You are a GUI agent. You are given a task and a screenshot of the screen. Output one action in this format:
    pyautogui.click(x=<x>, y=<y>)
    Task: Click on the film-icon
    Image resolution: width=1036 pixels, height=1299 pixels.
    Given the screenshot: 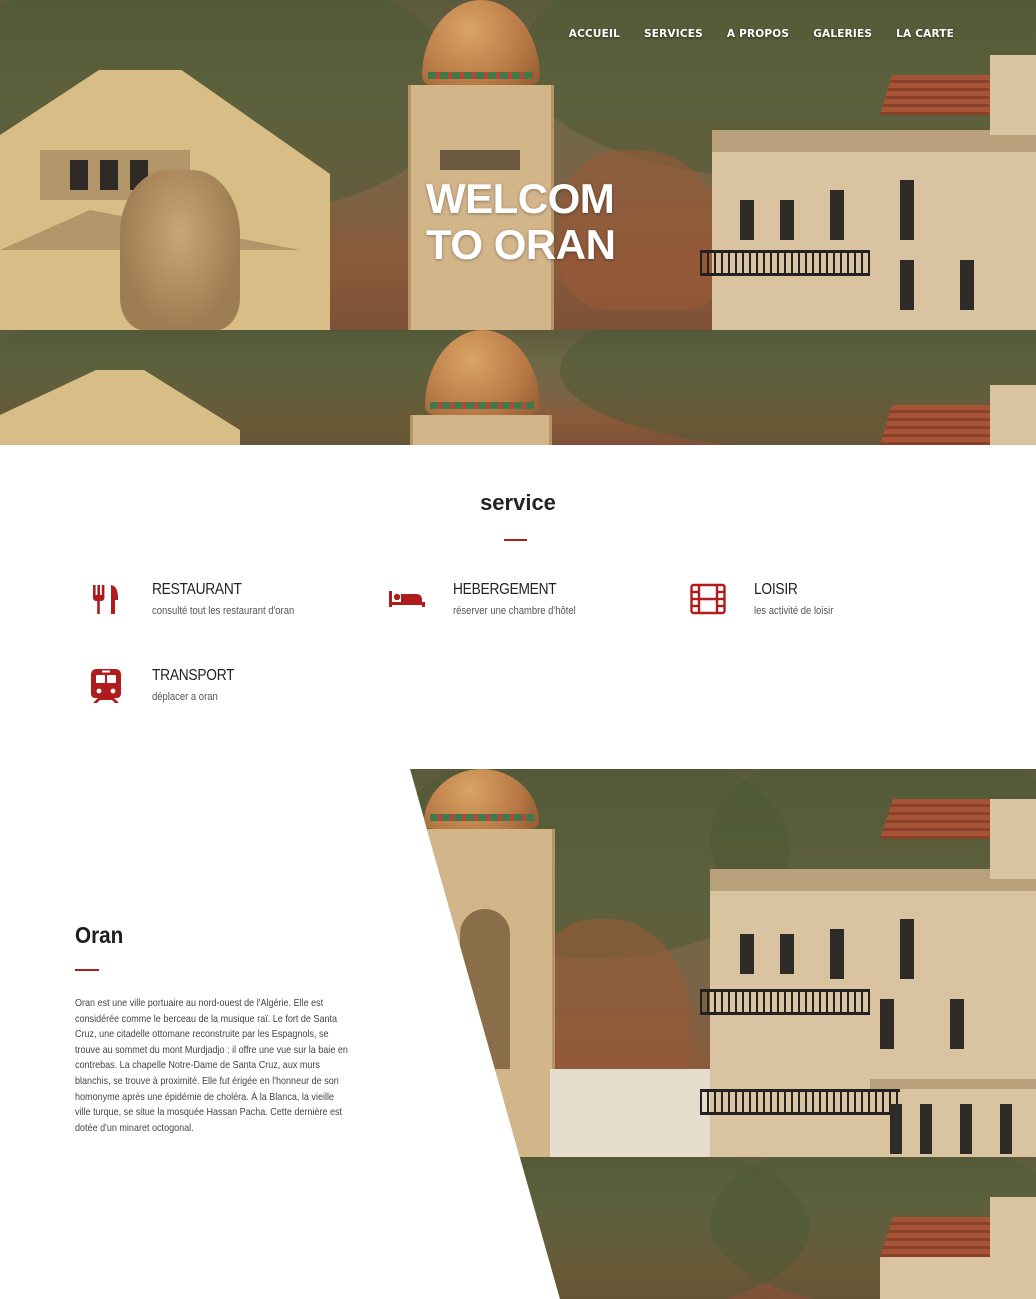 What is the action you would take?
    pyautogui.click(x=708, y=599)
    